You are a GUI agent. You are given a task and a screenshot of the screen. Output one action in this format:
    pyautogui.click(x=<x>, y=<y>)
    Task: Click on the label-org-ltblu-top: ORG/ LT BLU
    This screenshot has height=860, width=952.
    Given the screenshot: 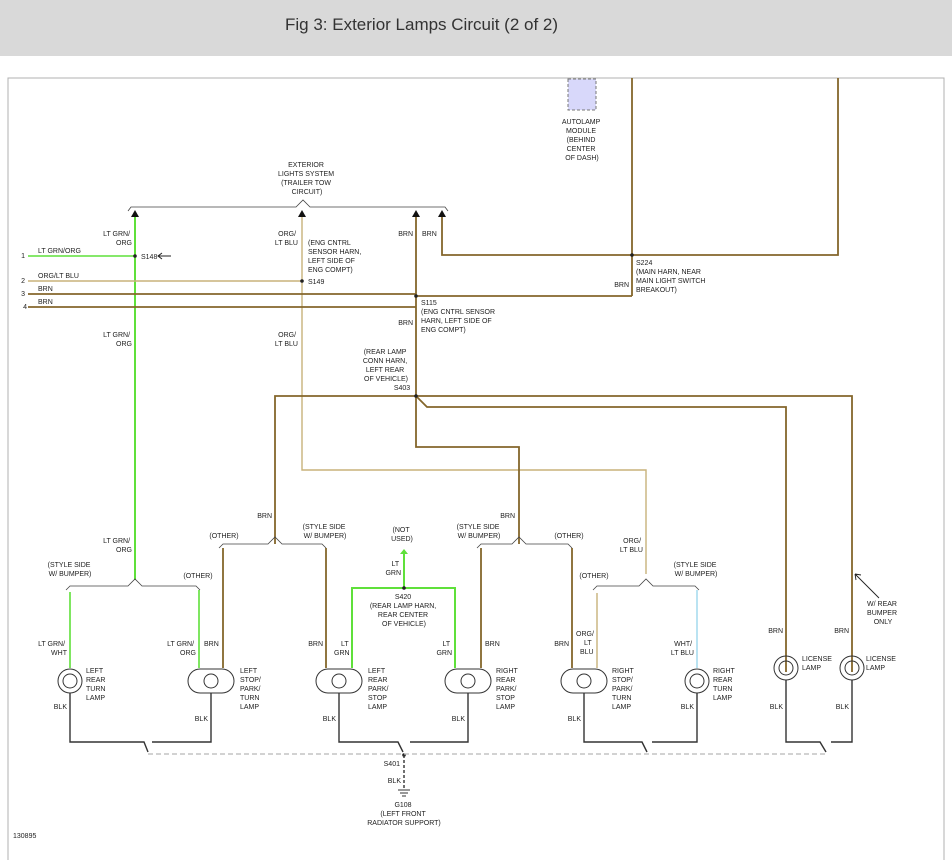 What is the action you would take?
    pyautogui.click(x=286, y=239)
    